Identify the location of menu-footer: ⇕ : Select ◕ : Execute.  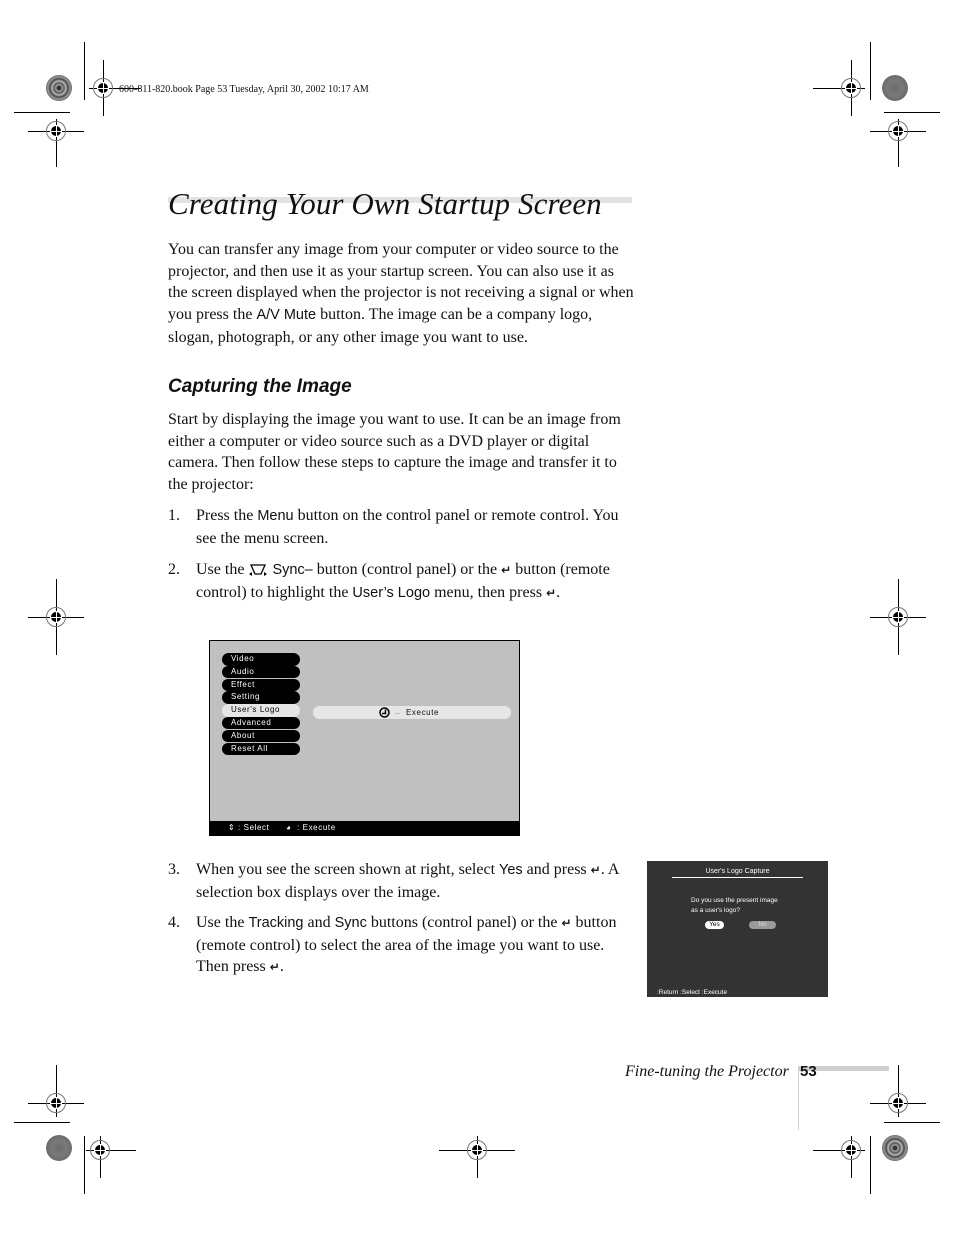
(364, 828).